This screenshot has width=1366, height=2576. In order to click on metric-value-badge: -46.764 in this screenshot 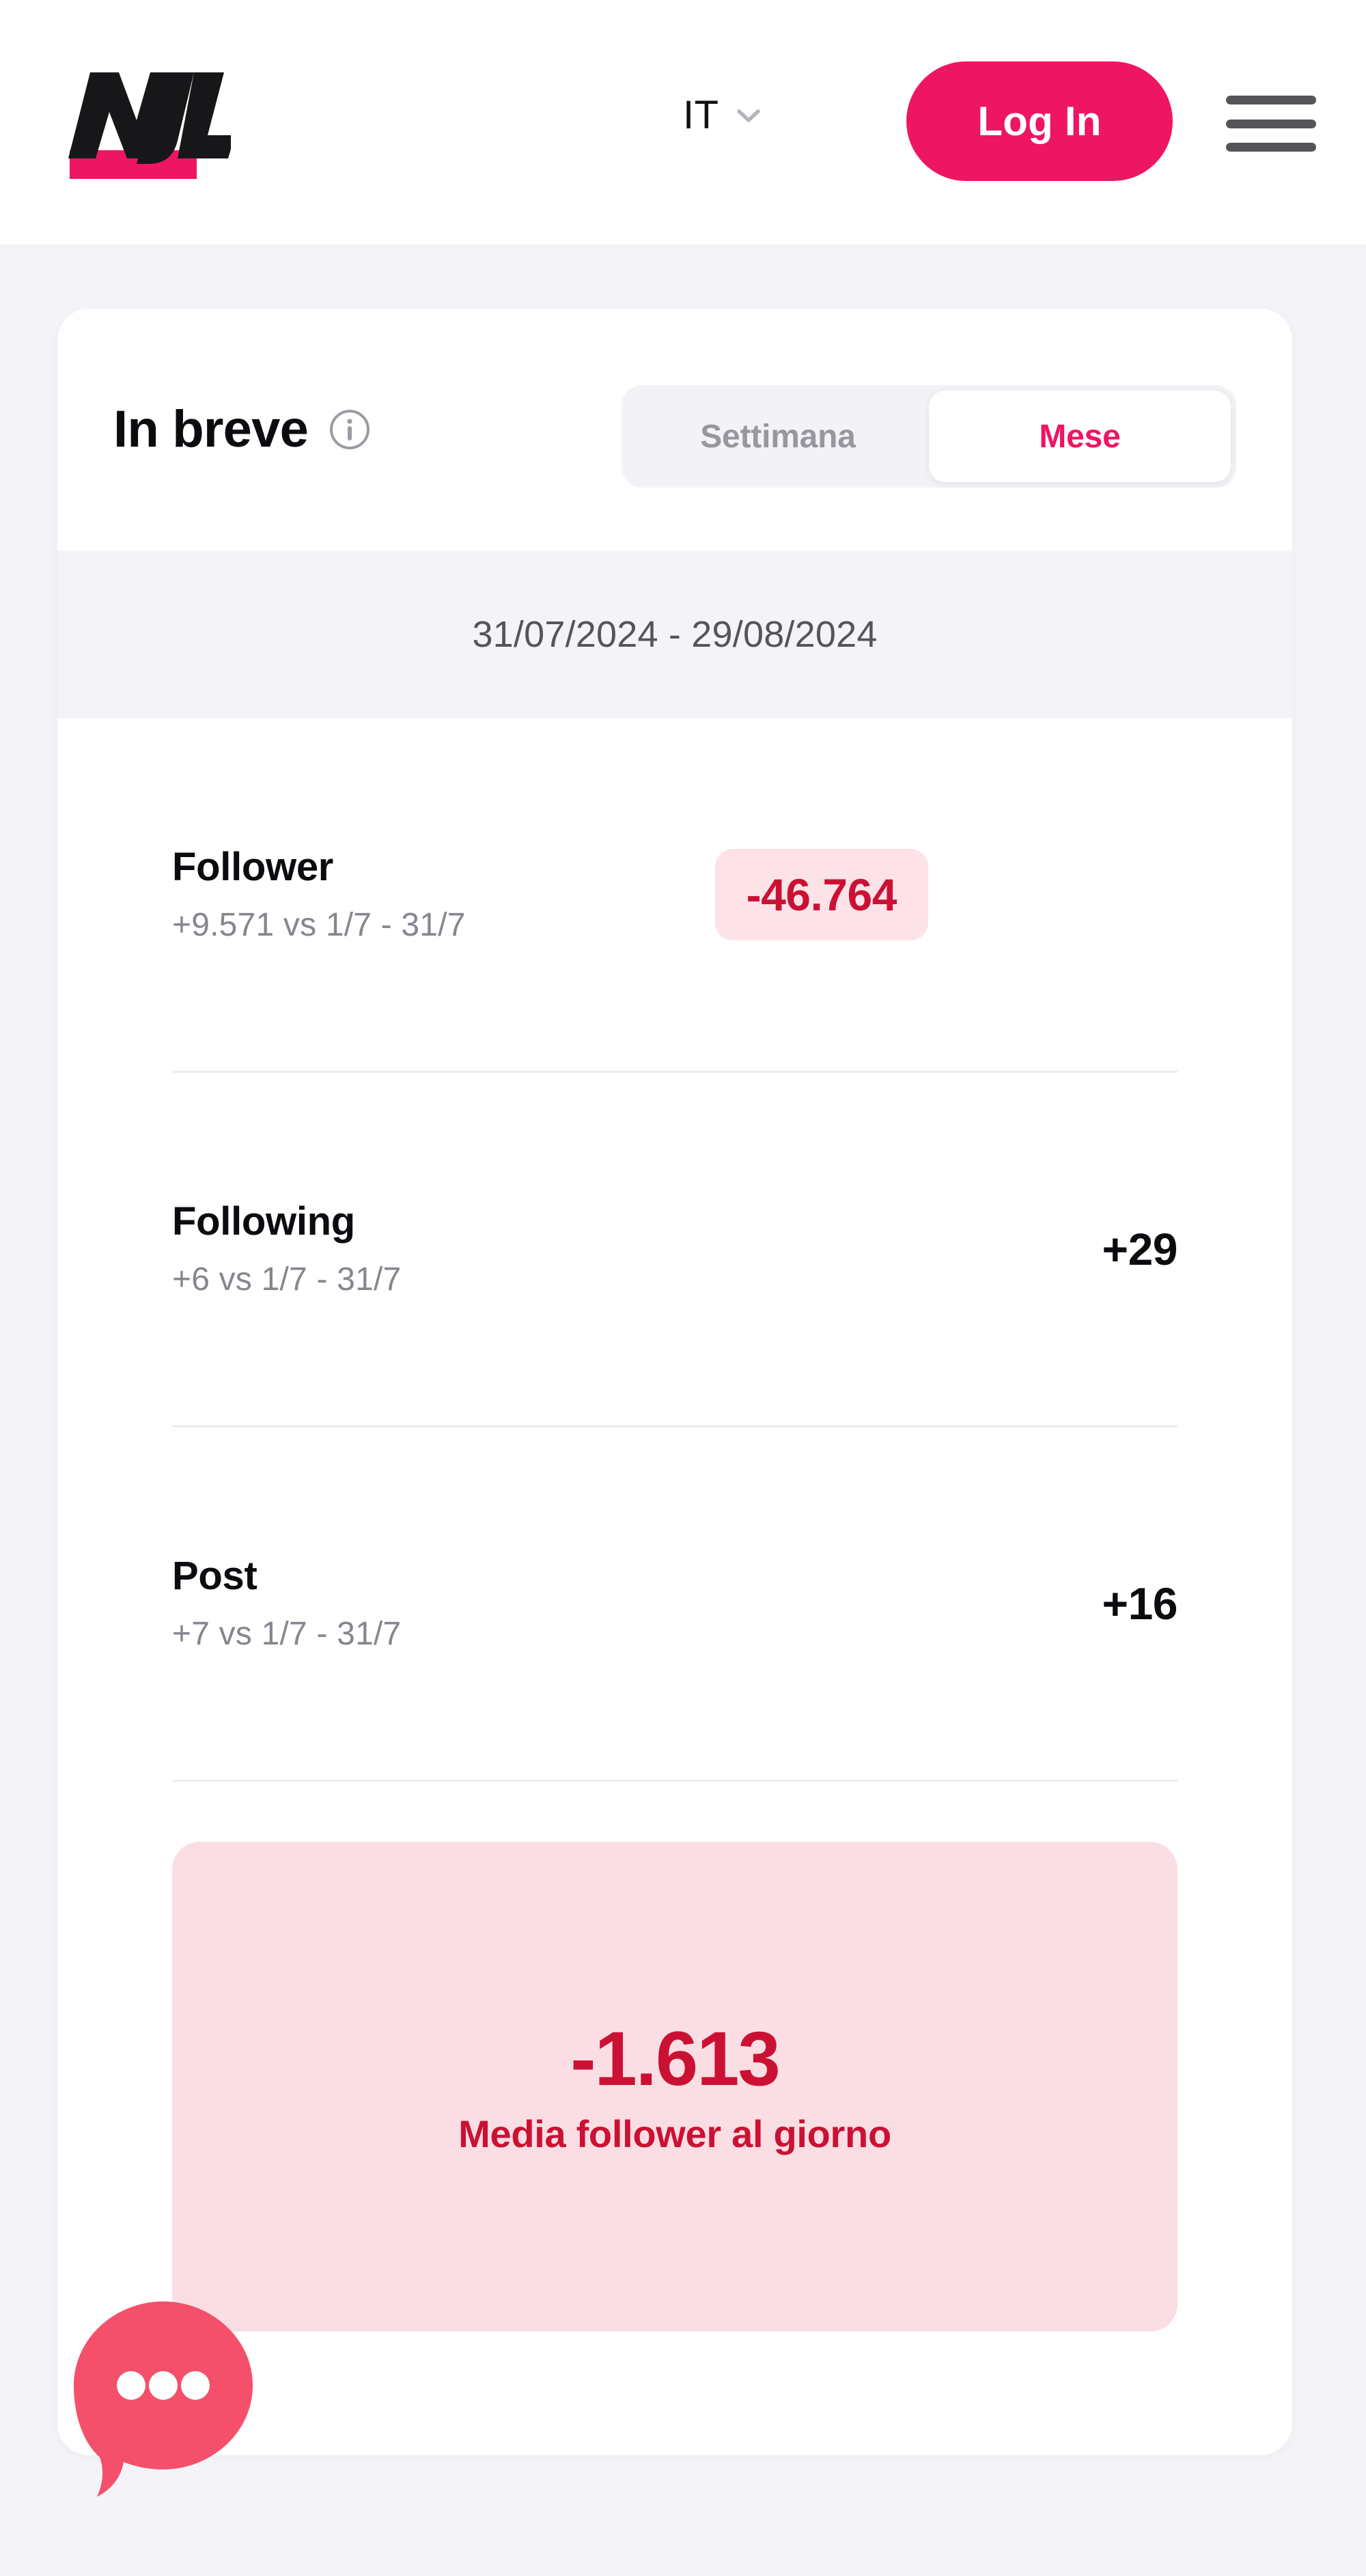, I will do `click(821, 894)`.